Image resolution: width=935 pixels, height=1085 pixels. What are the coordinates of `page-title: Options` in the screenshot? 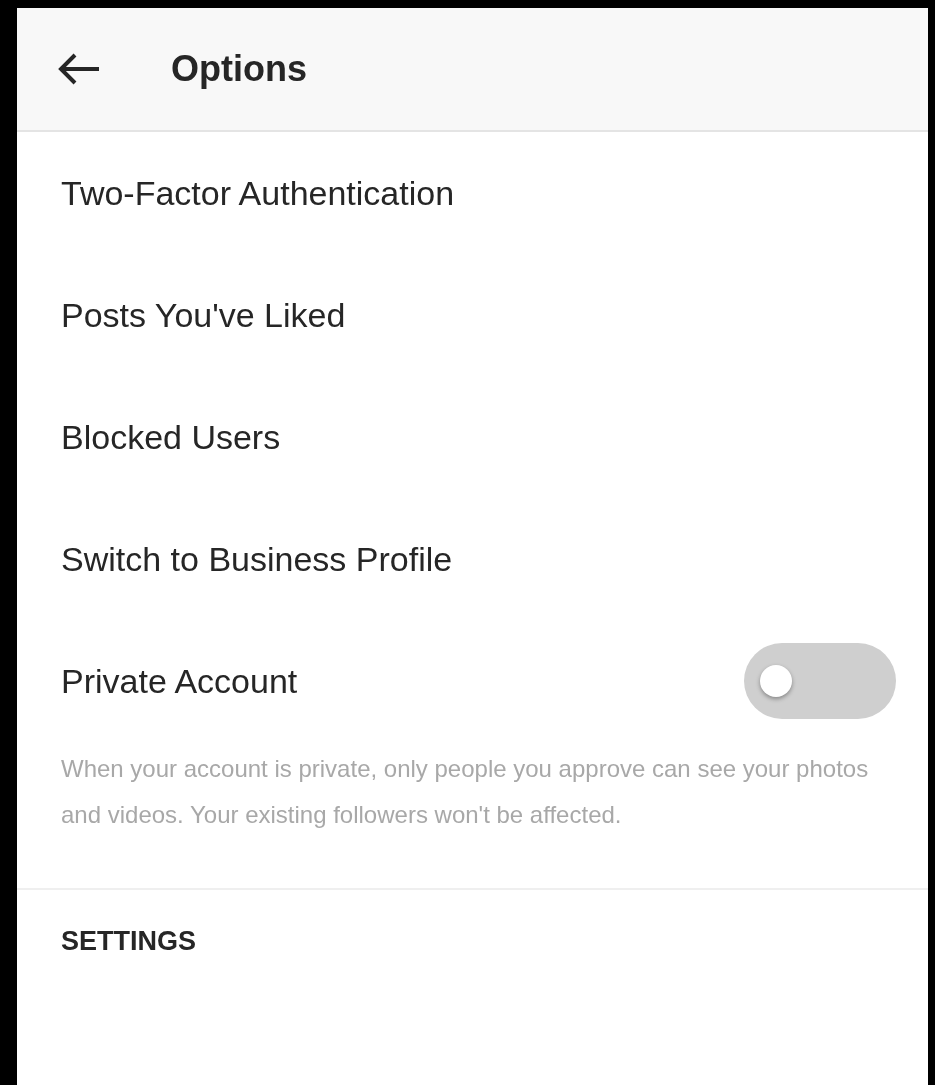 It's located at (239, 69).